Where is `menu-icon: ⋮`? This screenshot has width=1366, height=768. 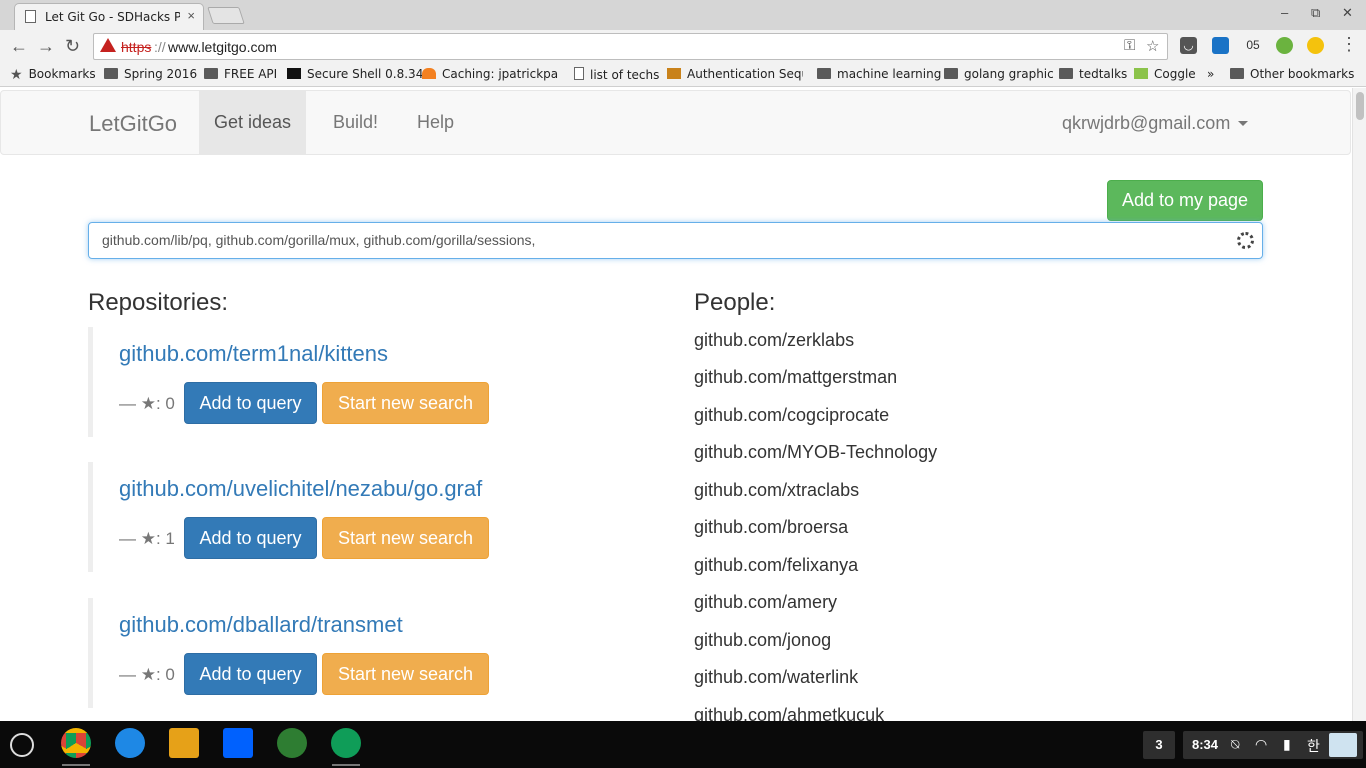 menu-icon: ⋮ is located at coordinates (1349, 44).